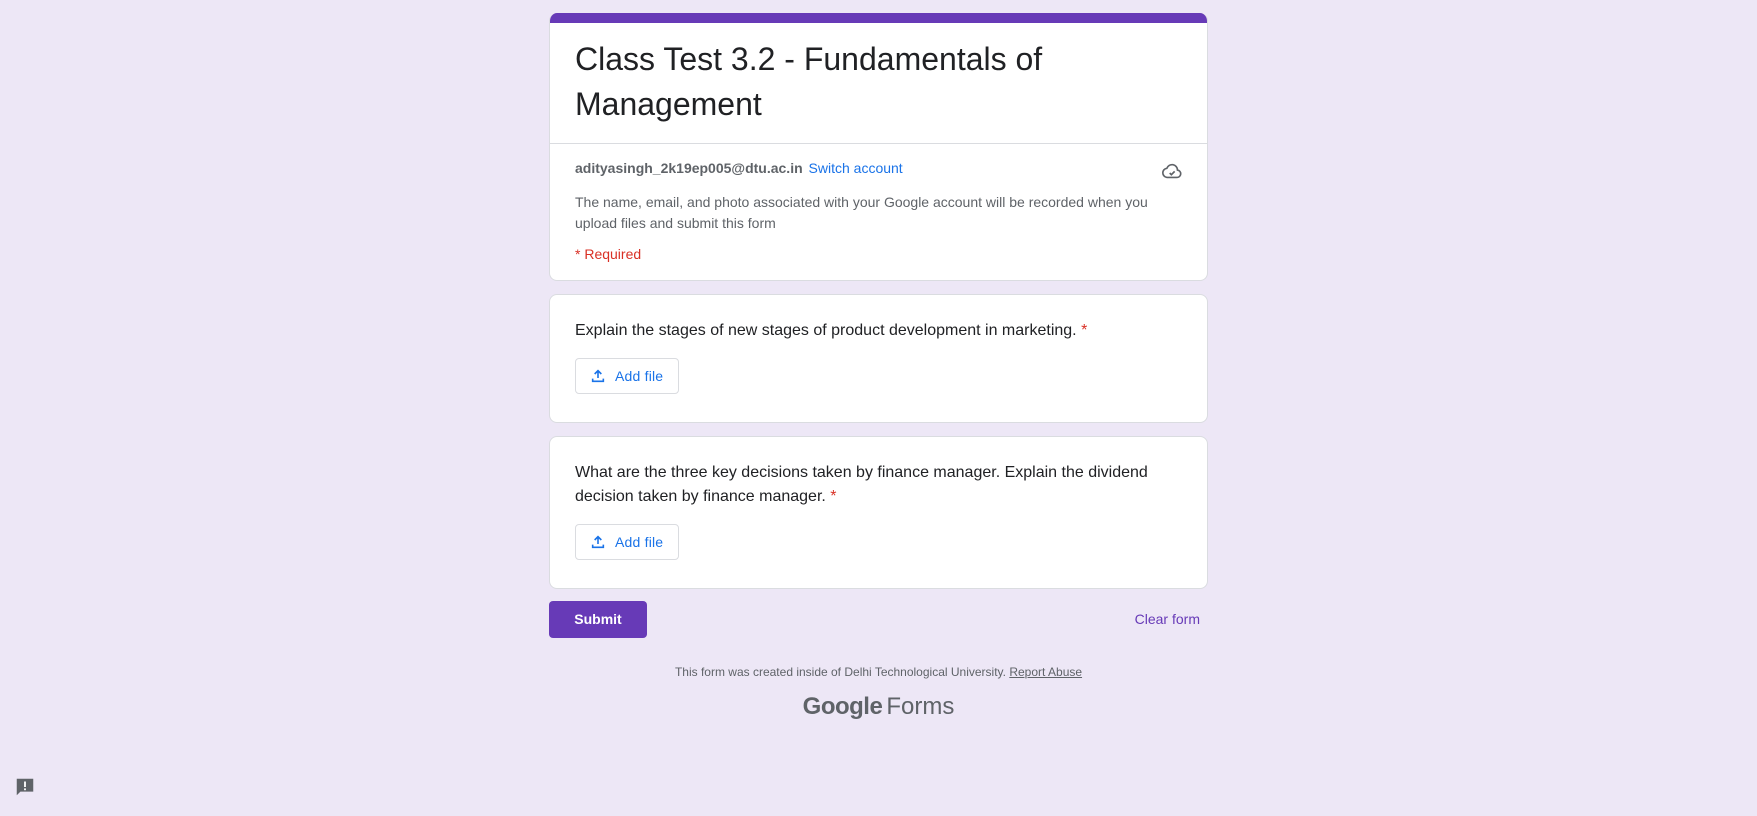  I want to click on google-forms-logo: Google Forms, so click(878, 707).